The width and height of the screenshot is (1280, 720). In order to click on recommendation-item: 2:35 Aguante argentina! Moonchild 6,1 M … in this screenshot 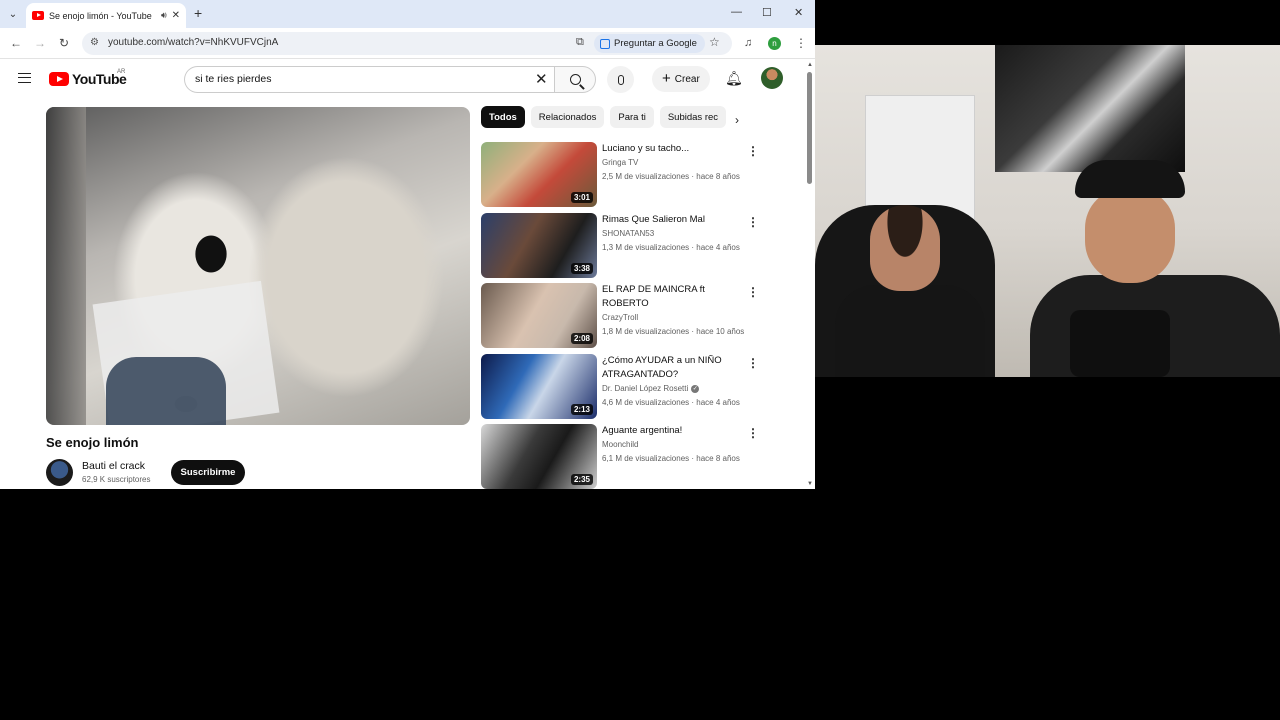, I will do `click(626, 456)`.